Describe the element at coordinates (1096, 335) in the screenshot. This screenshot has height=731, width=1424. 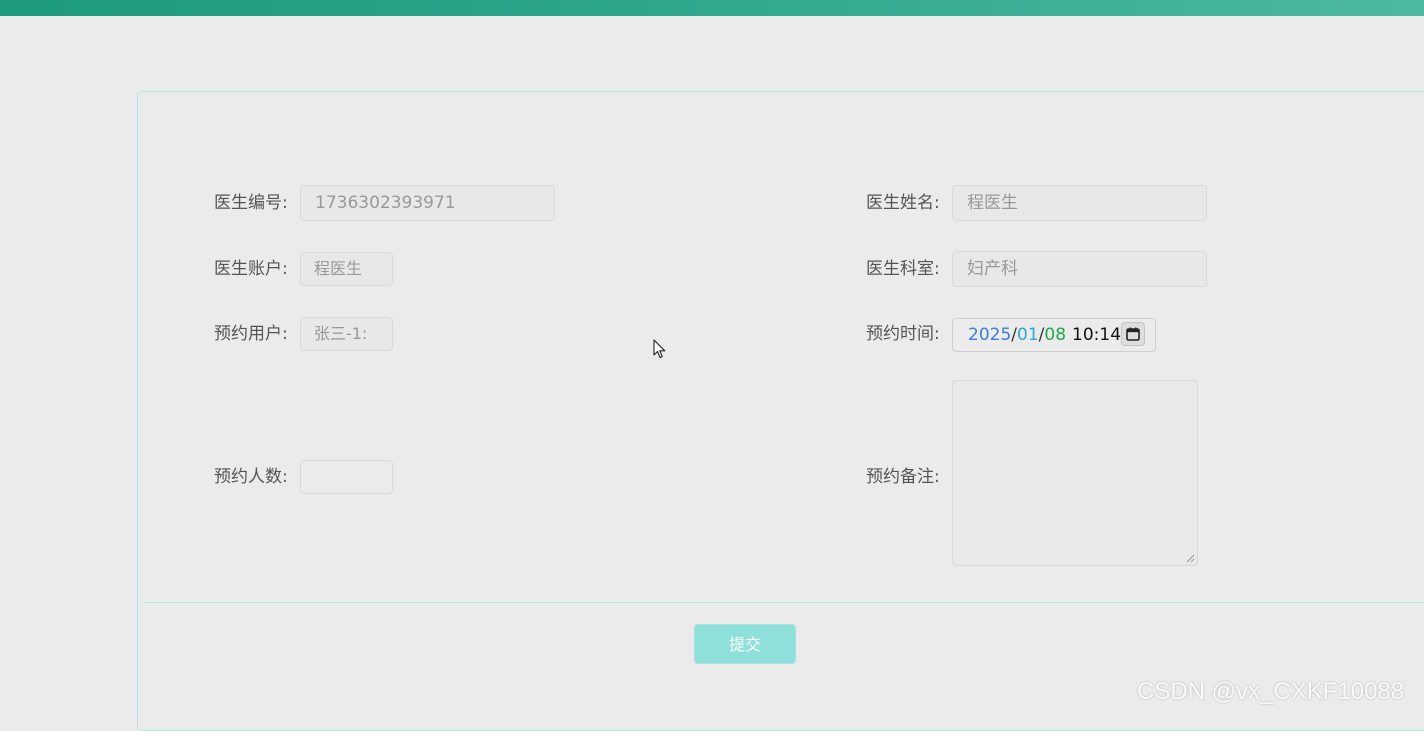
I see `booking-time-clock: 10:14` at that location.